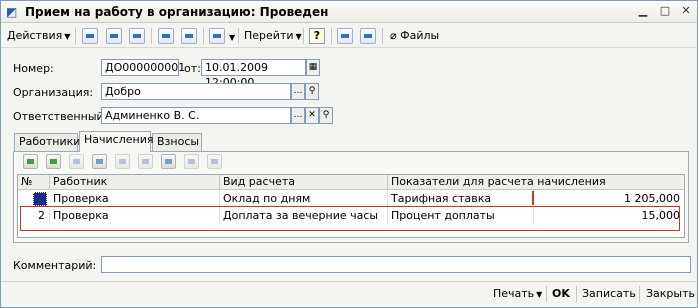 The image size is (698, 308). What do you see at coordinates (143, 67) in the screenshot?
I see `number-field: ДО000000001` at bounding box center [143, 67].